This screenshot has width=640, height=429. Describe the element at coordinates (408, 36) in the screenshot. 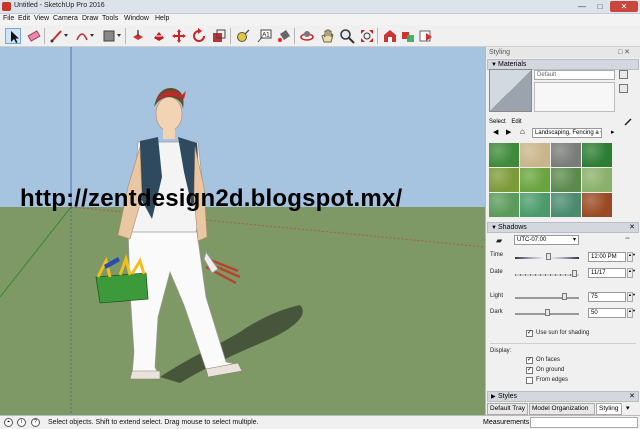

I see `components-icon` at that location.